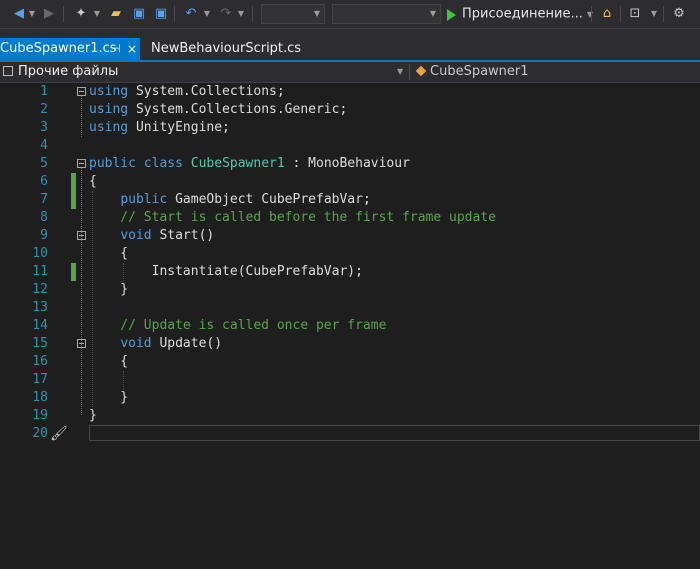 This screenshot has width=700, height=569. What do you see at coordinates (293, 14) in the screenshot?
I see `solution-configurations-select: ▼` at bounding box center [293, 14].